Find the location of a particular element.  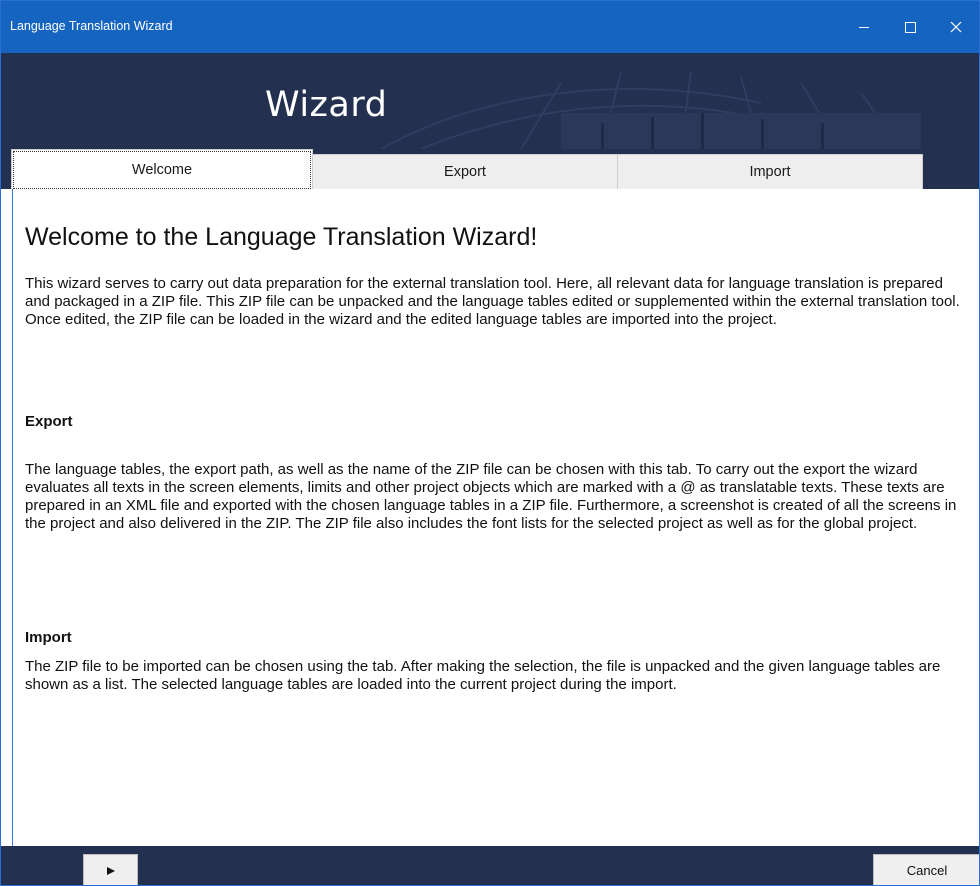

close-button is located at coordinates (956, 27).